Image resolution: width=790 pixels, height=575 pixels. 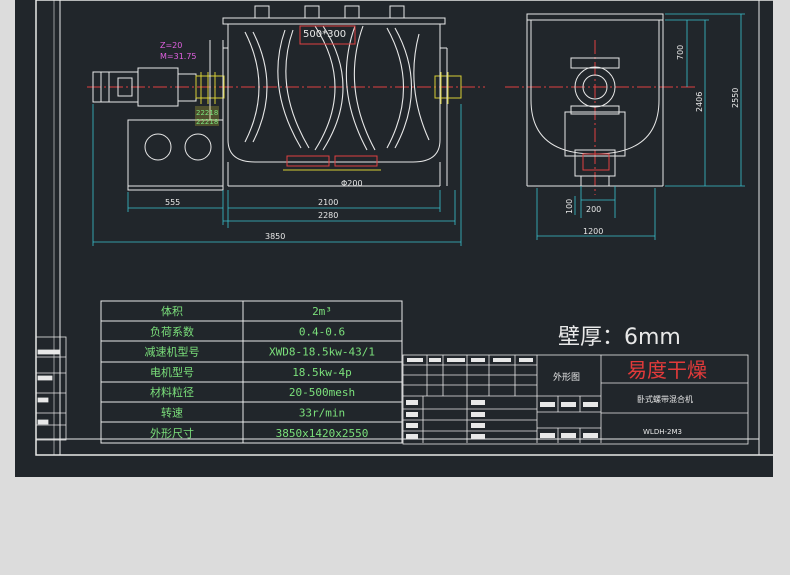 What do you see at coordinates (277, 175) in the screenshot?
I see `front-dimensions` at bounding box center [277, 175].